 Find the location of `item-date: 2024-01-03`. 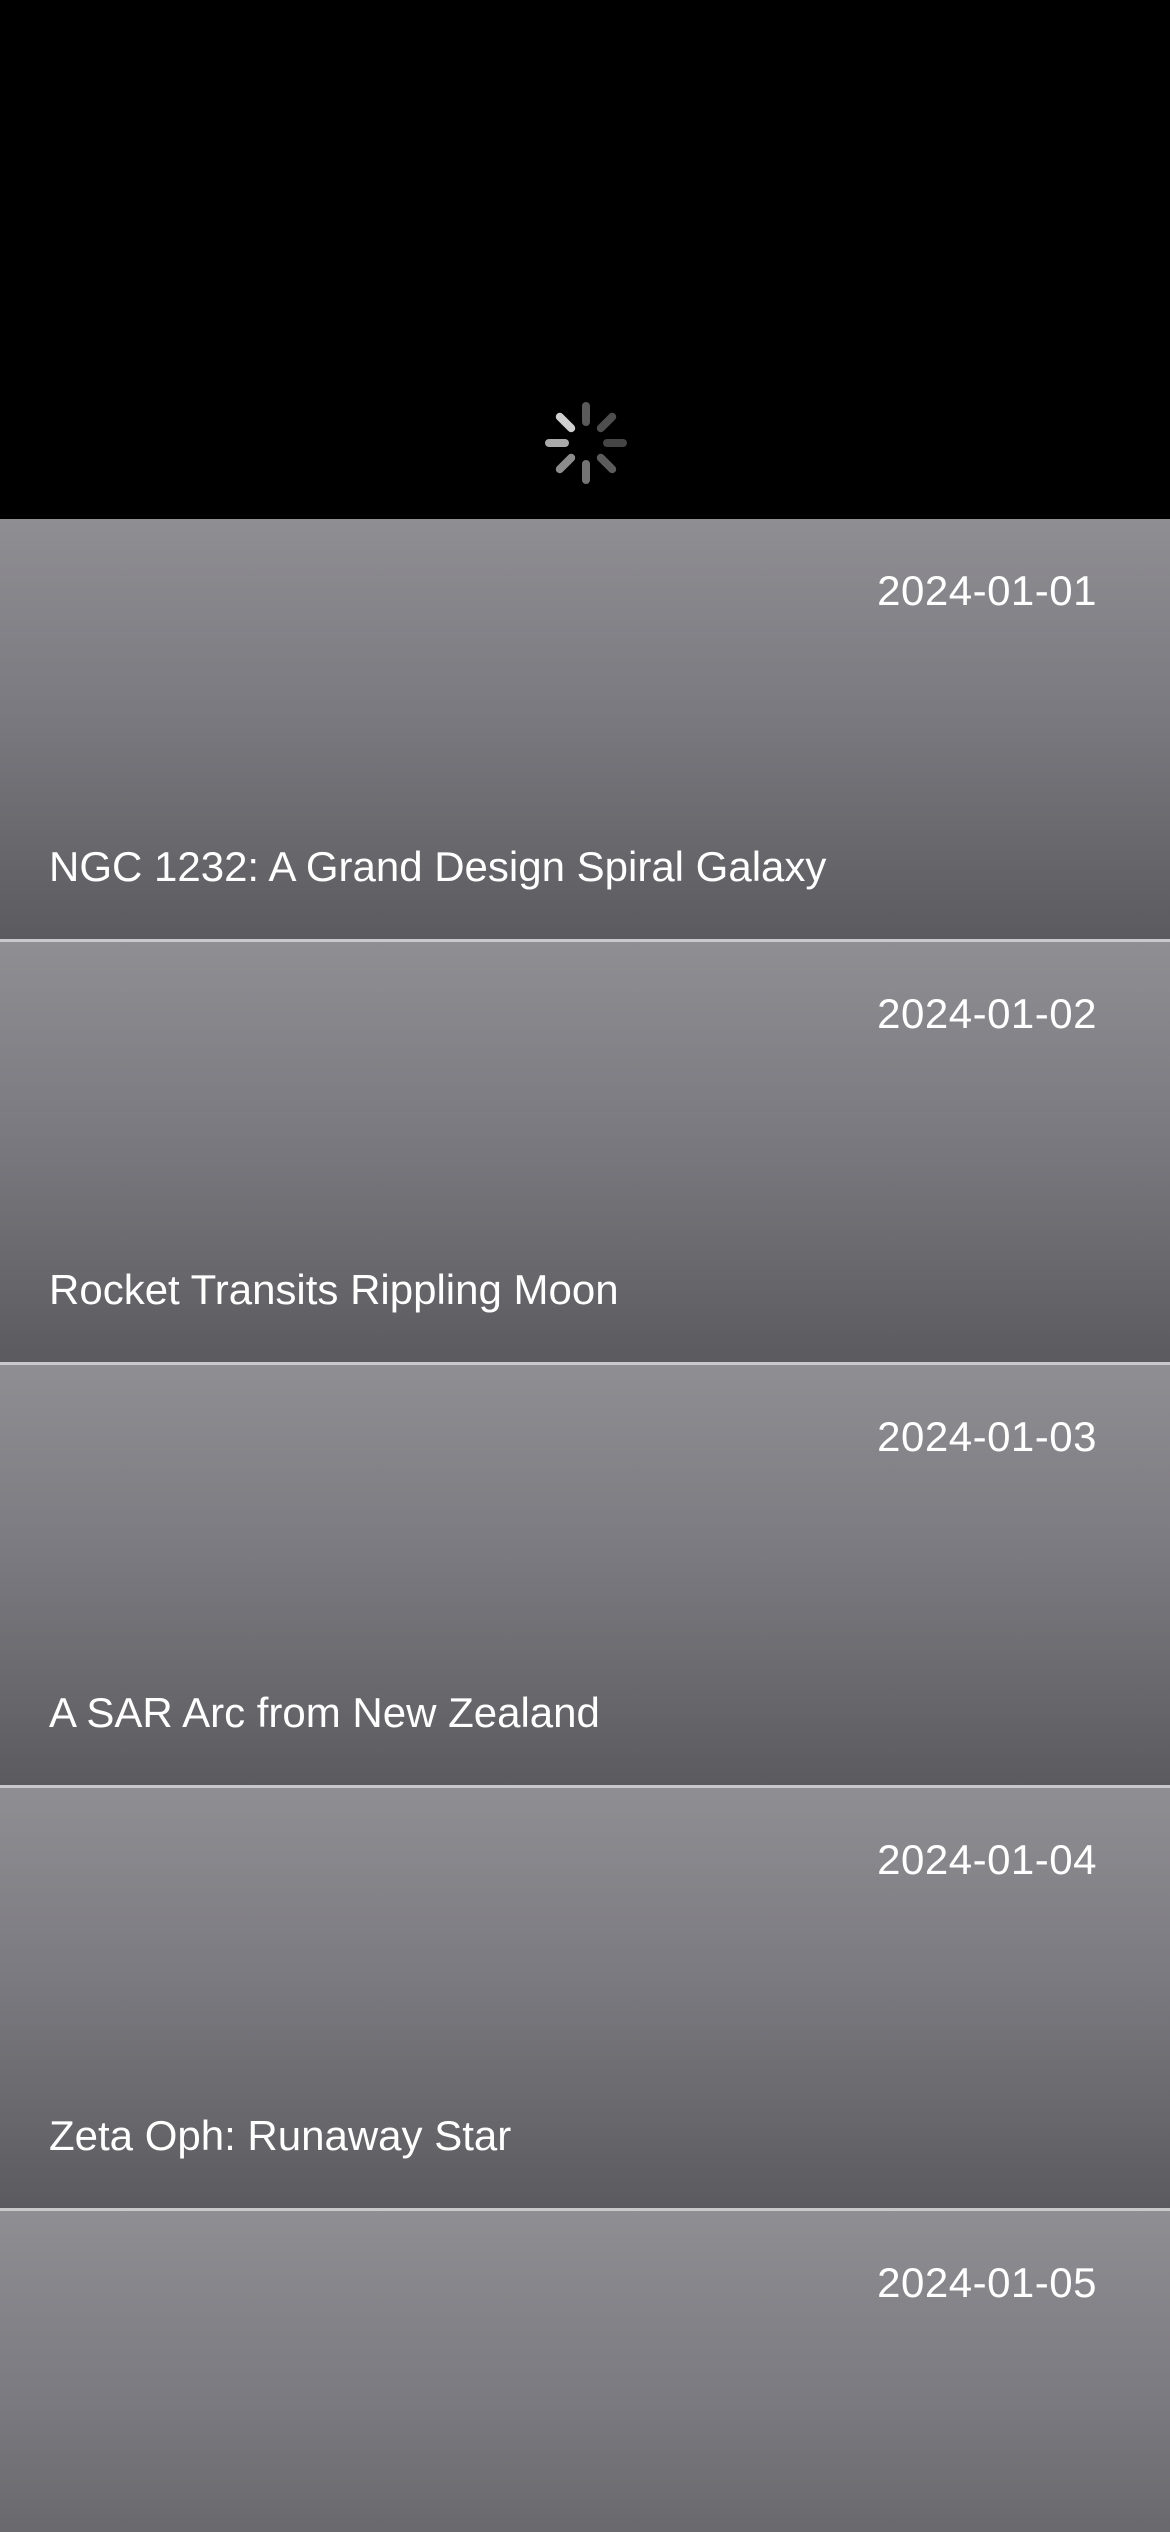

item-date: 2024-01-03 is located at coordinates (987, 1436).